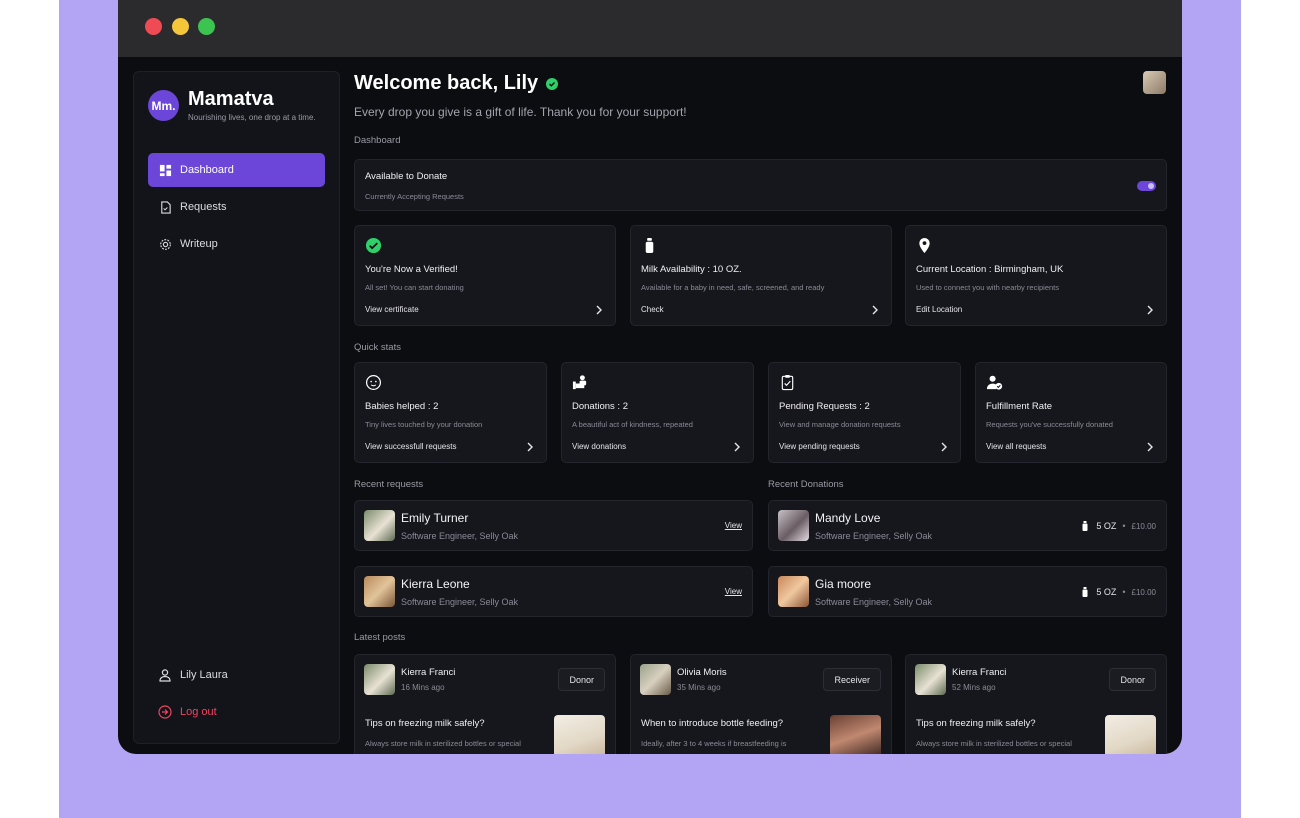 The height and width of the screenshot is (818, 1300). I want to click on minimize-window-button, so click(180, 26).